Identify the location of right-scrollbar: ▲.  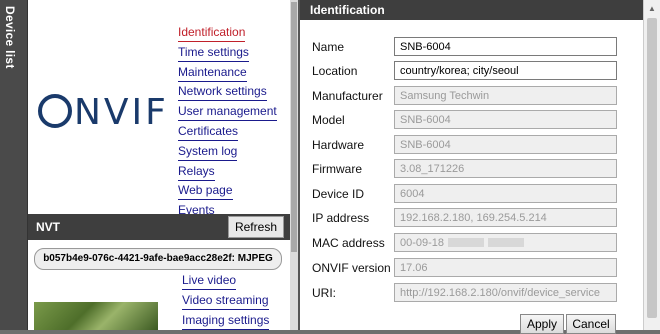
(651, 165).